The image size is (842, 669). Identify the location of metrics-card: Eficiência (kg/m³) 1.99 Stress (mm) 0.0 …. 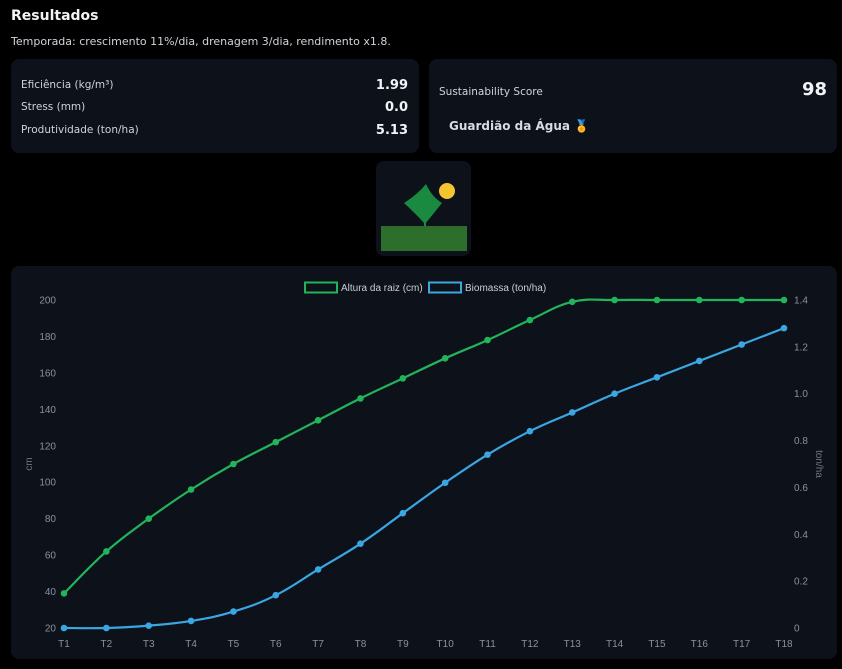
(215, 106).